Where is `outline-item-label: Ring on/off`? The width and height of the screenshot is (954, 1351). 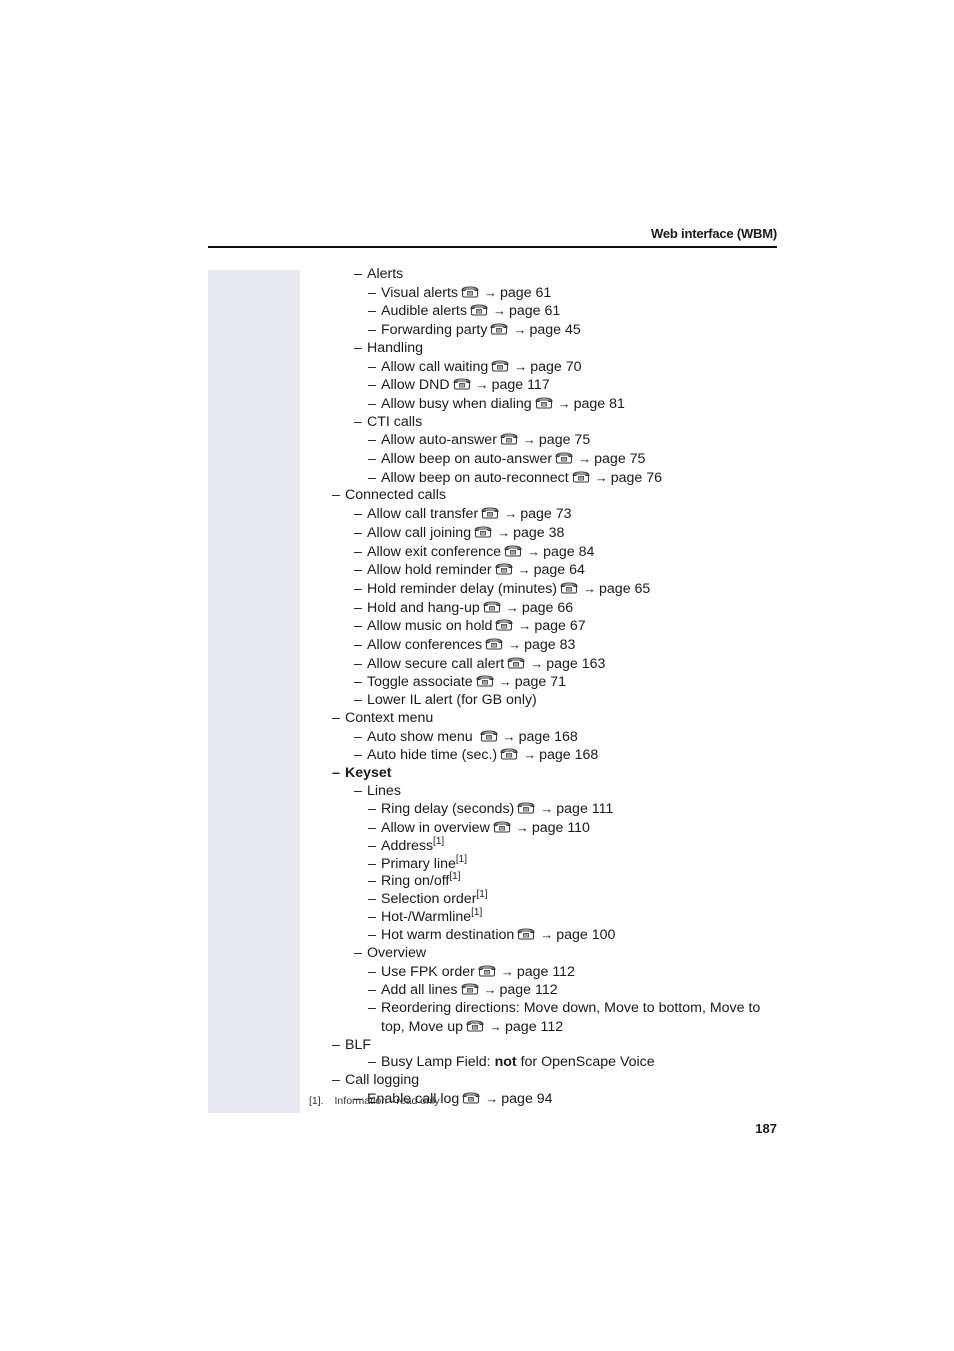
outline-item-label: Ring on/off is located at coordinates (415, 881).